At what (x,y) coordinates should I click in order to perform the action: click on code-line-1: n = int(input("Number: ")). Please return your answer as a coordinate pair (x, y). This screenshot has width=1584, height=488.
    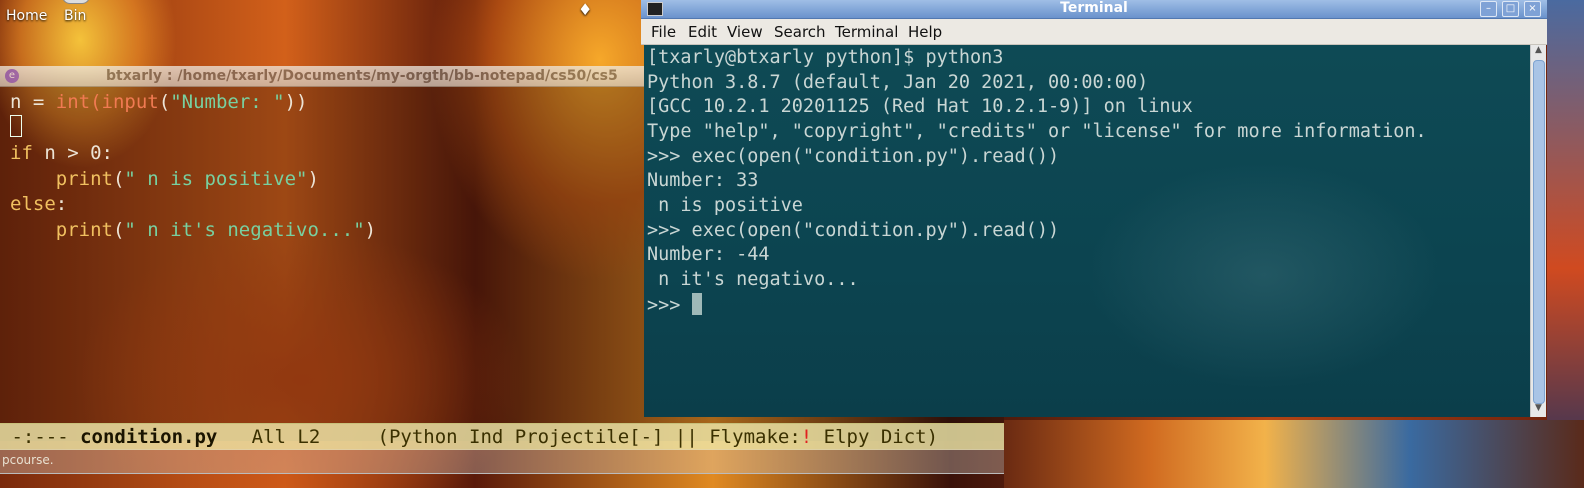
    Looking at the image, I should click on (158, 103).